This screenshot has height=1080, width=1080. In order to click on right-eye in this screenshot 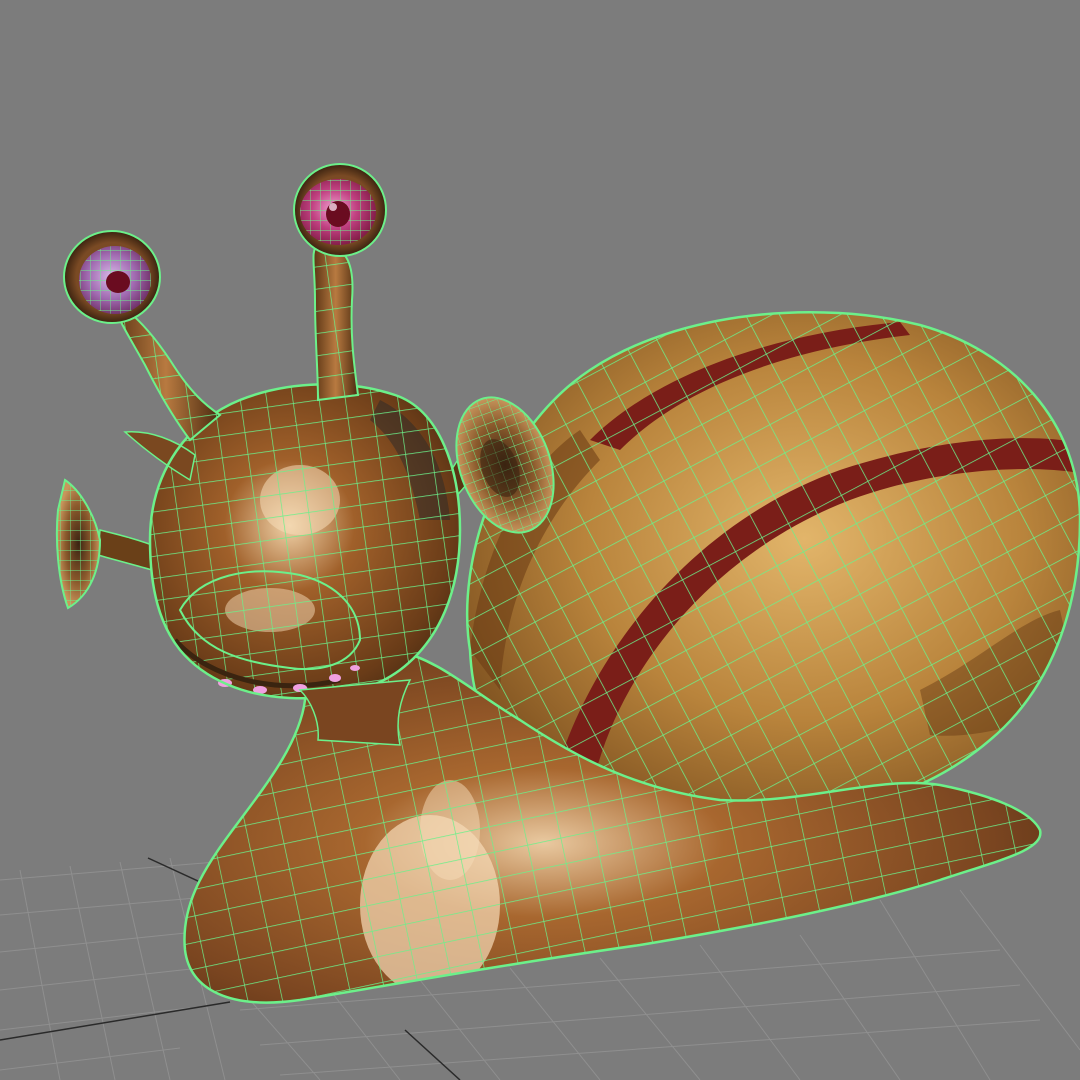, I will do `click(340, 210)`.